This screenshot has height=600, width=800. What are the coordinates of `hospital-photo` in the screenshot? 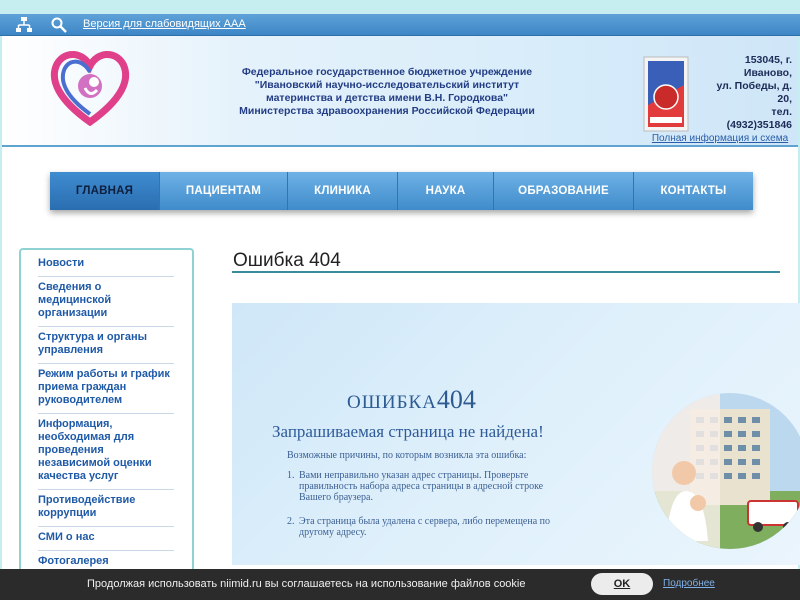 It's located at (725, 471).